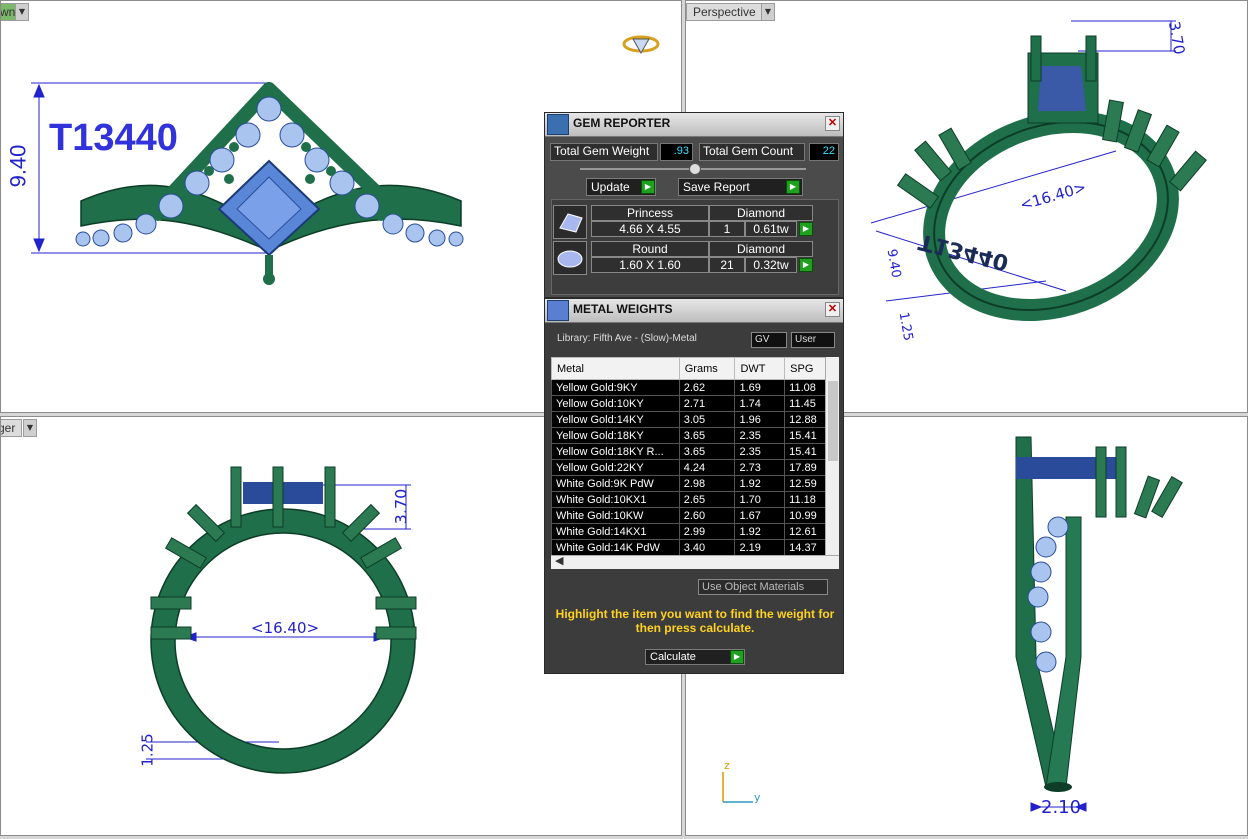 The width and height of the screenshot is (1248, 839). I want to click on gem-slider-handle, so click(695, 169).